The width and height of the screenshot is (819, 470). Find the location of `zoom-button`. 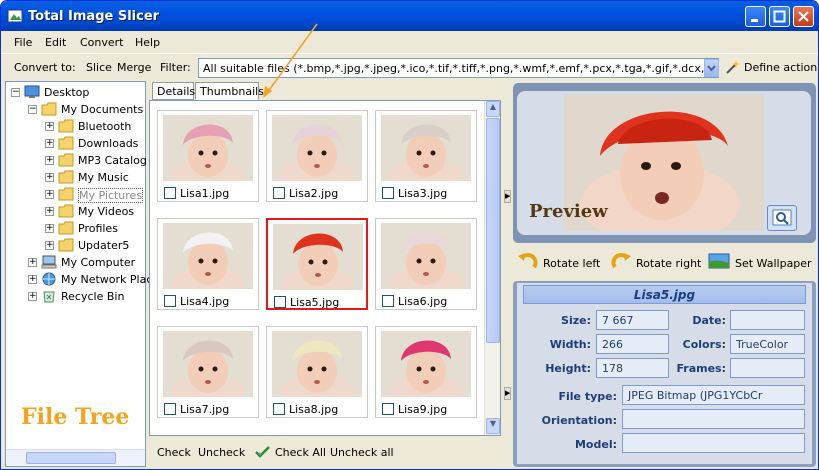

zoom-button is located at coordinates (782, 218).